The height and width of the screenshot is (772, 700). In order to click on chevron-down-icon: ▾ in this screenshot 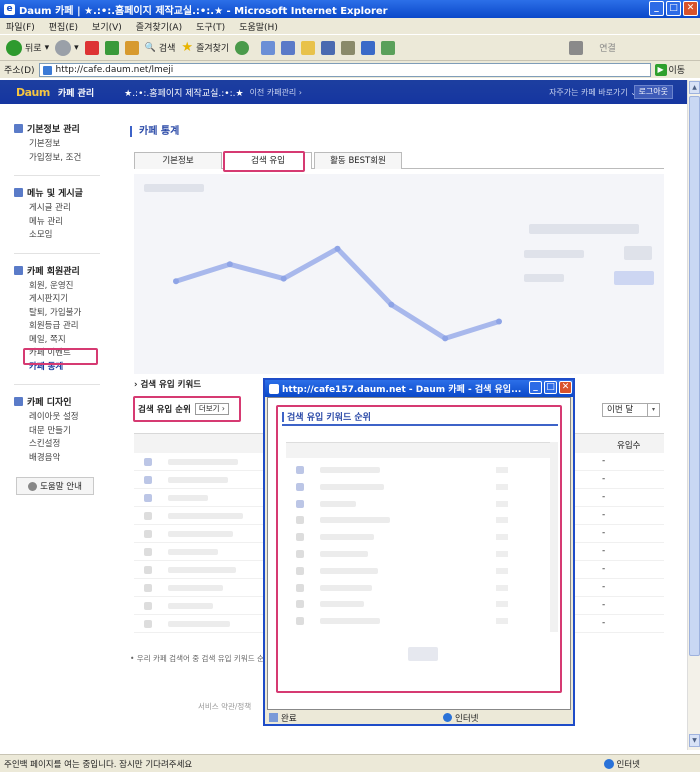, I will do `click(653, 410)`.